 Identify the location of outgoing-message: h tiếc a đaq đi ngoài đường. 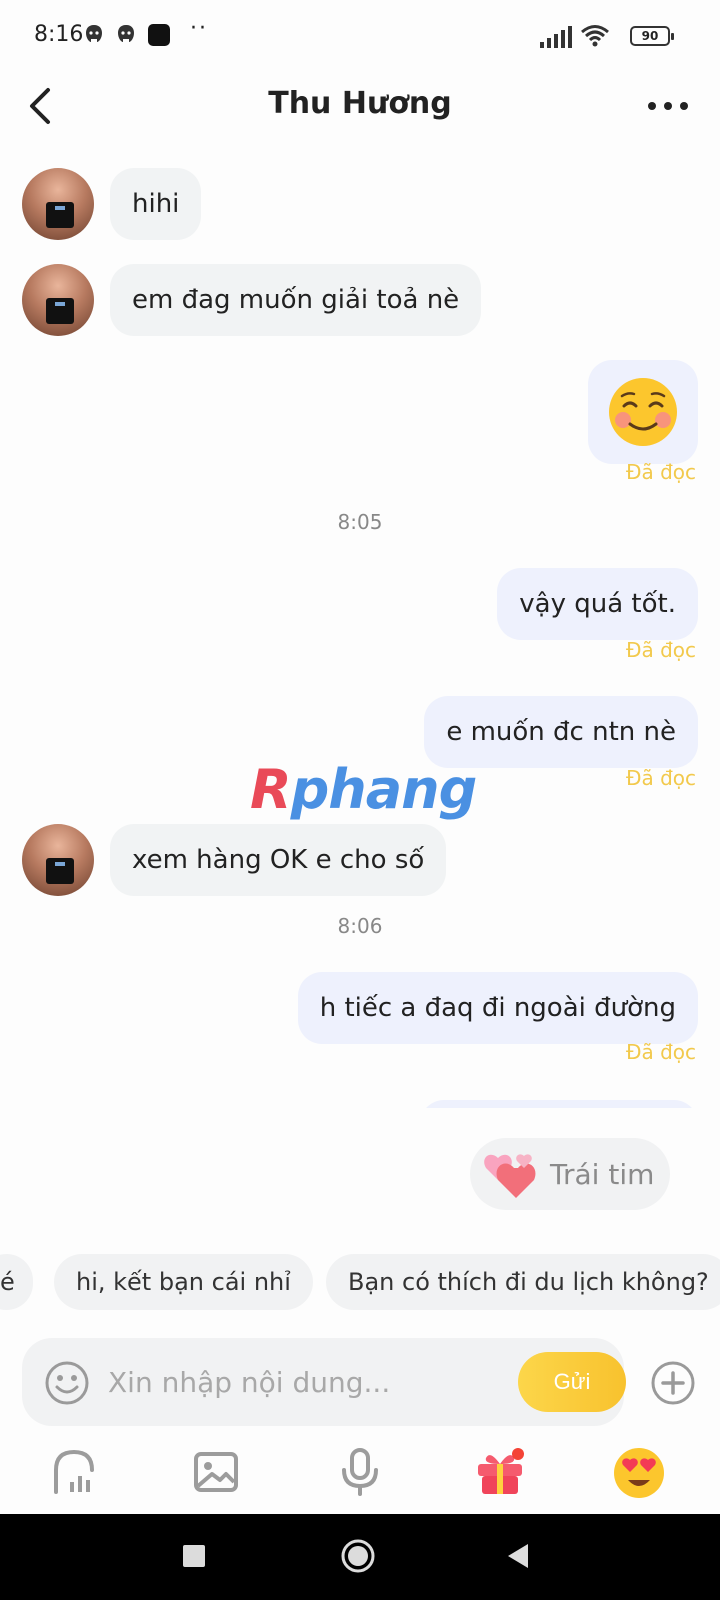
(497, 1008).